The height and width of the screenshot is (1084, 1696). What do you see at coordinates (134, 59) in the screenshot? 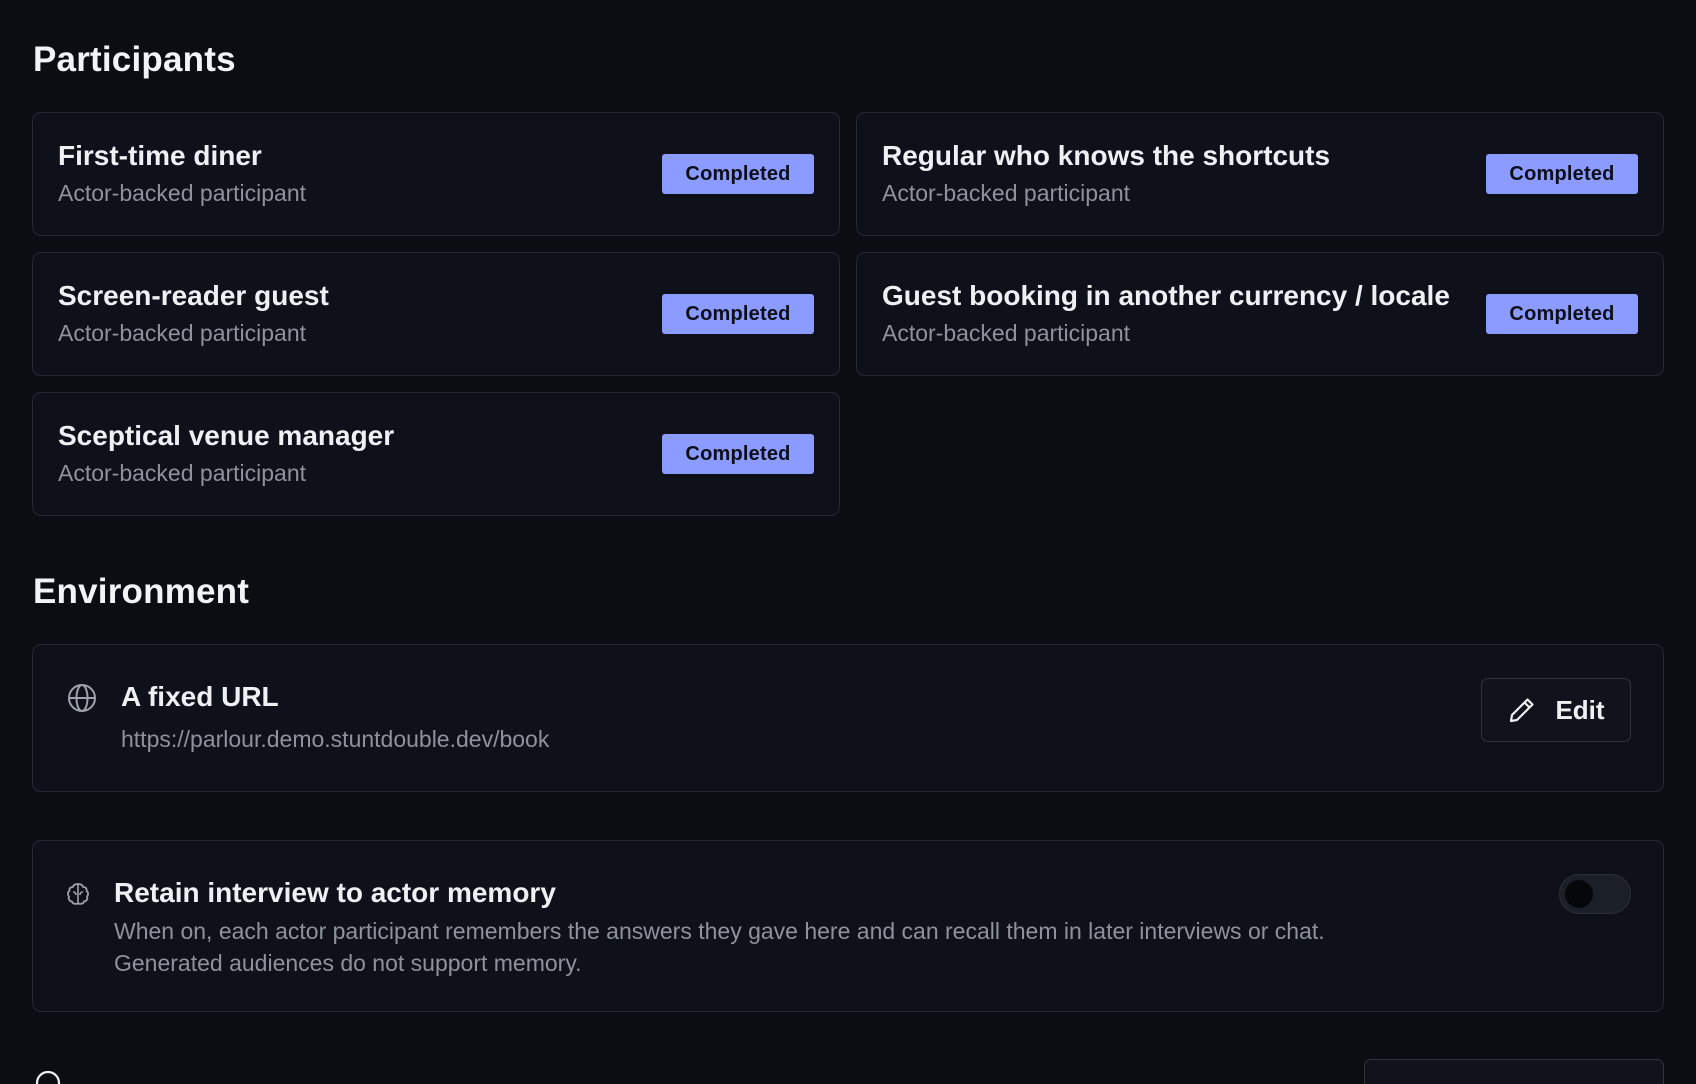
I see `participants-heading: Participants` at bounding box center [134, 59].